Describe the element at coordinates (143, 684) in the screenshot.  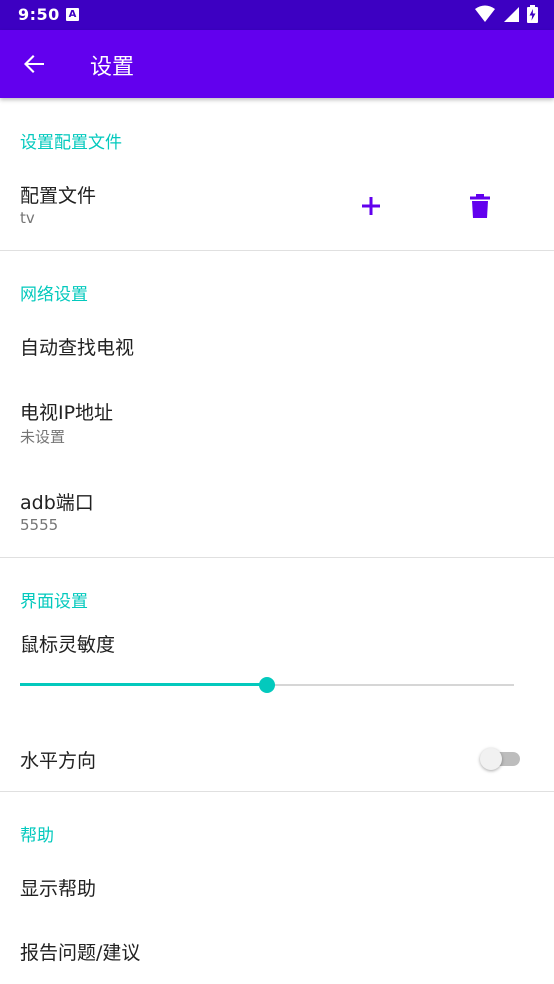
I see `slider-fill` at that location.